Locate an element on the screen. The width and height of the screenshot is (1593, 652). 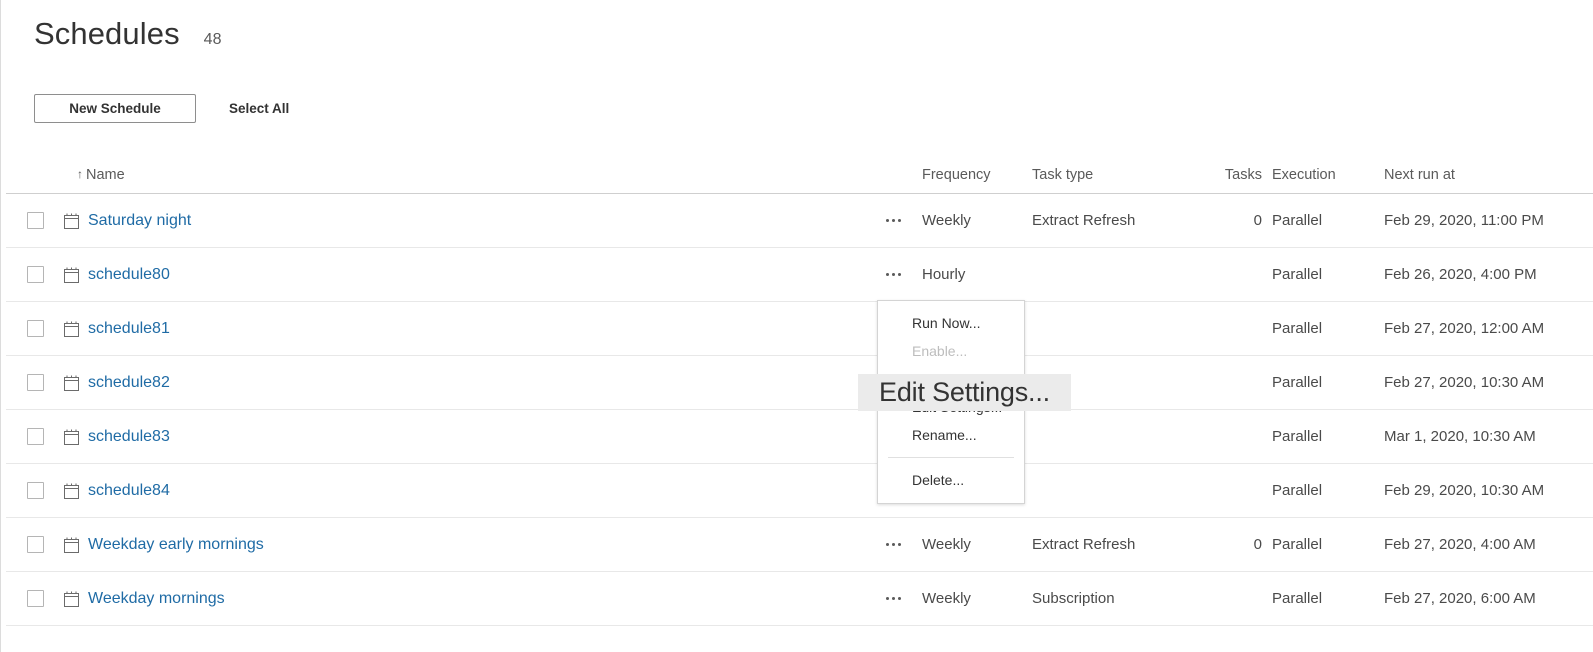
row-next-run-at: Feb 26, 2020, 4:00 PM is located at coordinates (1460, 274).